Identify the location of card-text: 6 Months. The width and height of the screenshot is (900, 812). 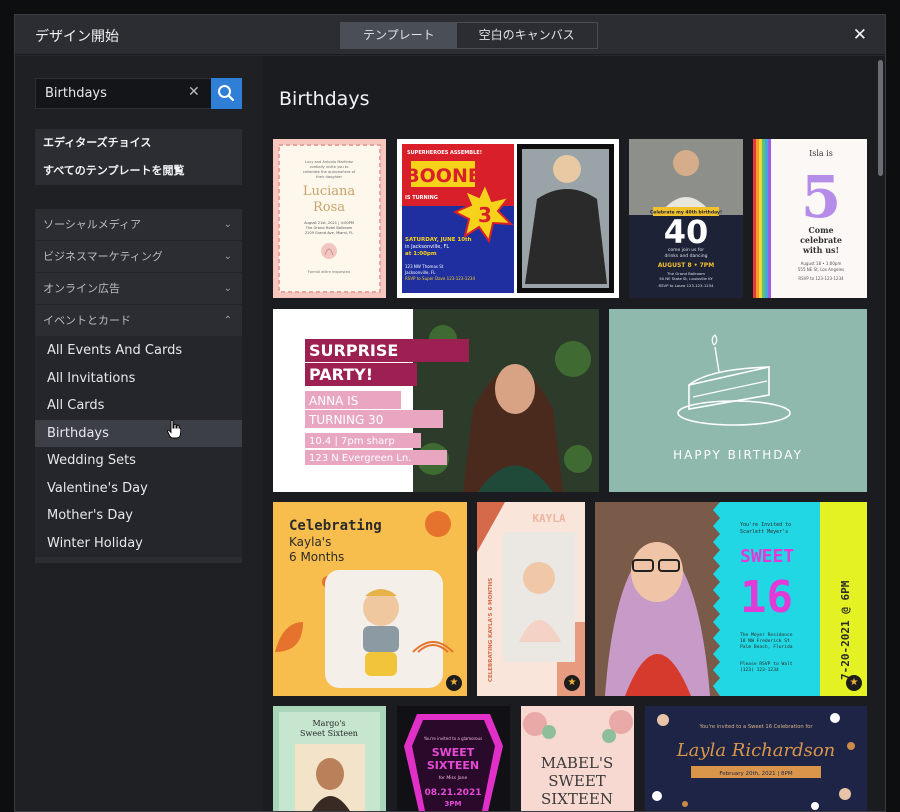
(316, 557).